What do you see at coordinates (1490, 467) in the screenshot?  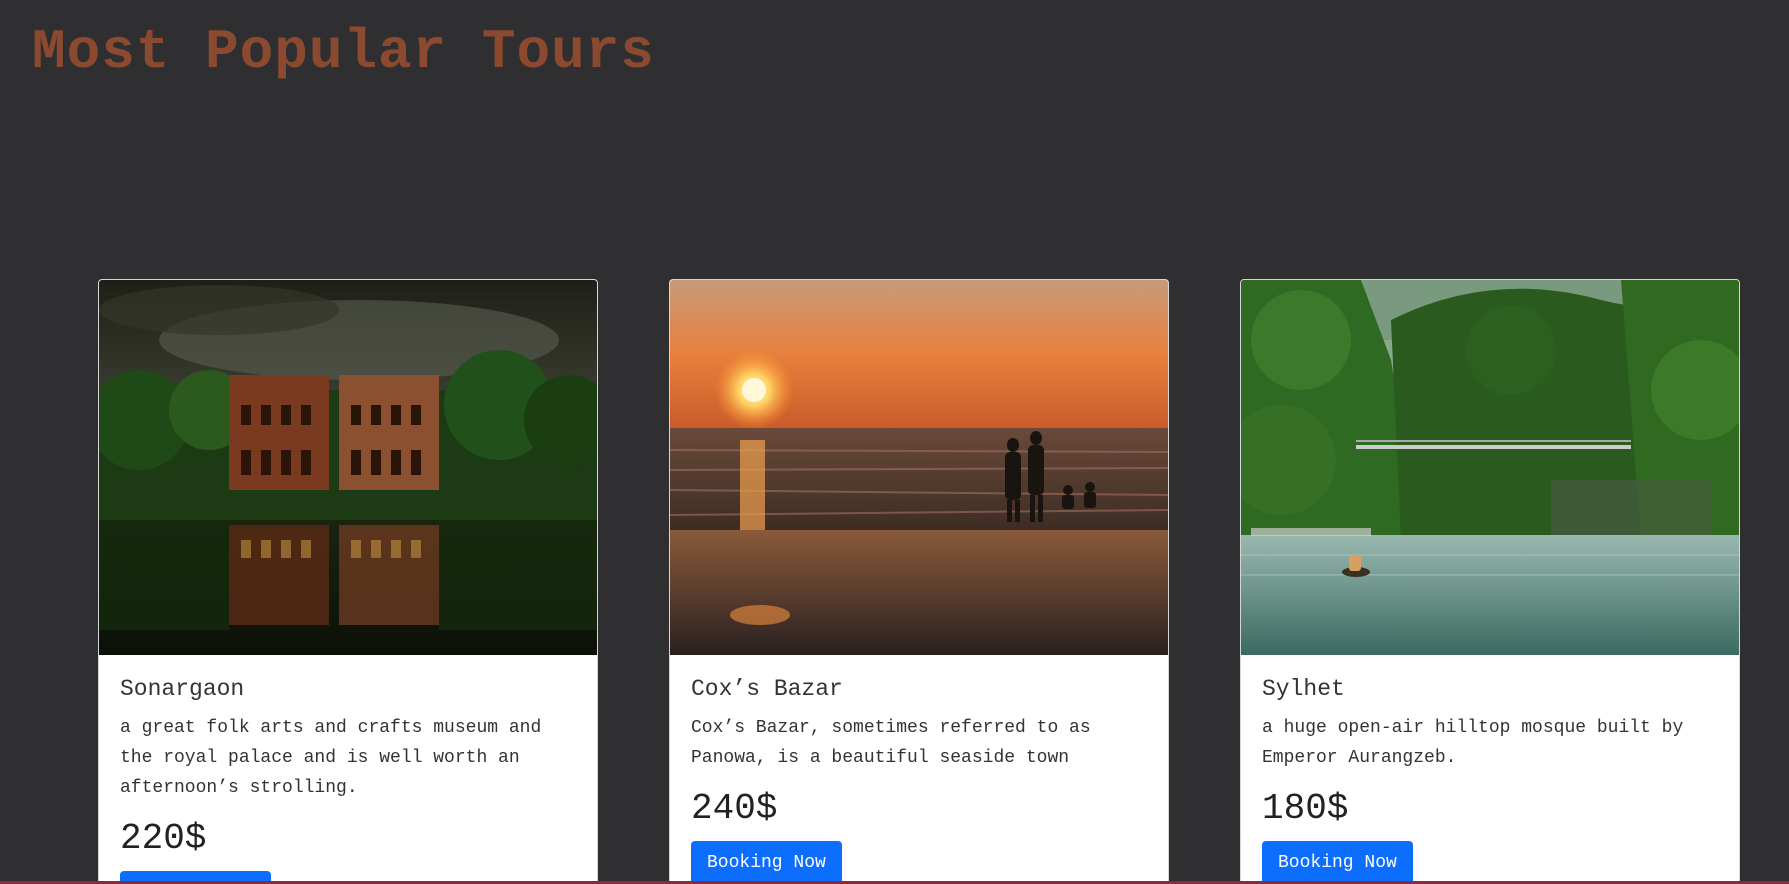 I see `river-bridge-image` at bounding box center [1490, 467].